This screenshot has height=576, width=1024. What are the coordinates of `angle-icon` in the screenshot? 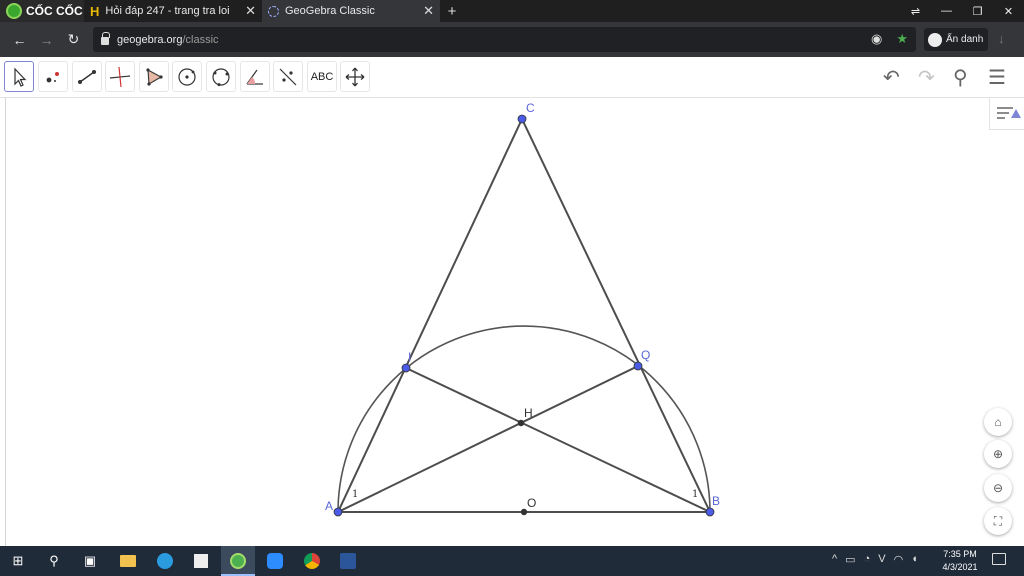 It's located at (254, 77).